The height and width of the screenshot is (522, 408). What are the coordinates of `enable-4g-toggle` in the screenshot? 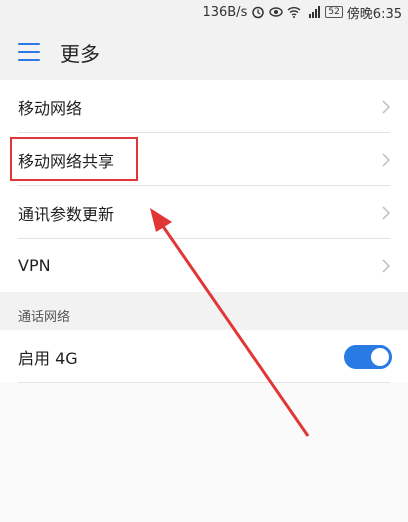 It's located at (368, 356).